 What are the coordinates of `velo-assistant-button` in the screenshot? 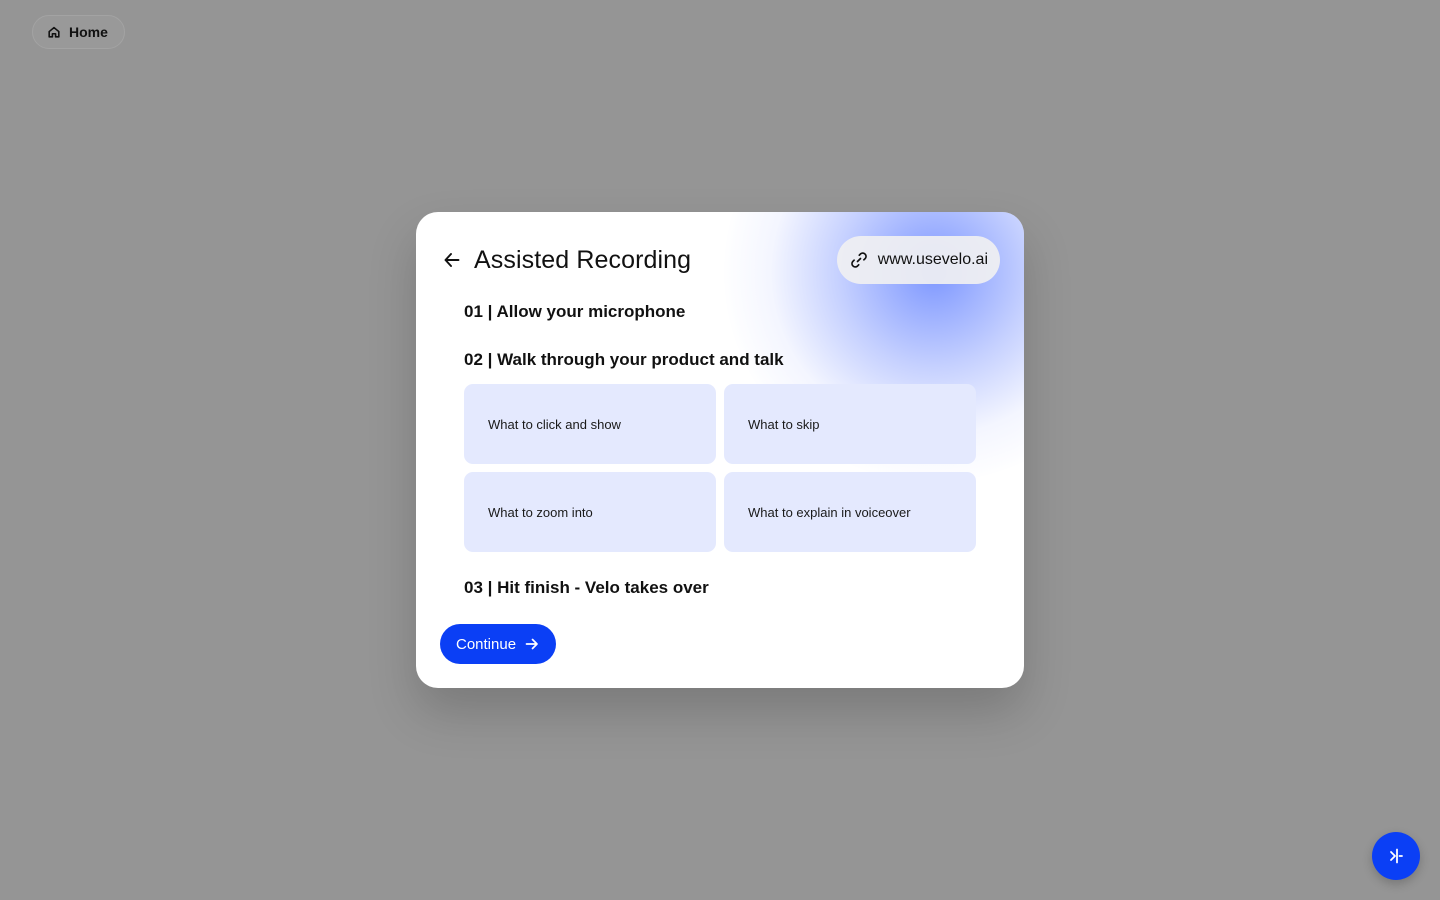 It's located at (1396, 856).